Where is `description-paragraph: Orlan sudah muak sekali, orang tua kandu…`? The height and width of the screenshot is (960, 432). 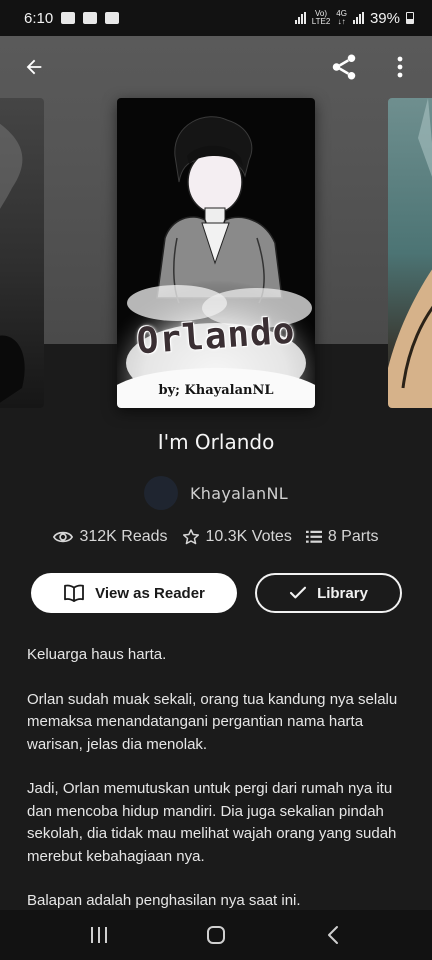 description-paragraph: Orlan sudah muak sekali, orang tua kandu… is located at coordinates (212, 721).